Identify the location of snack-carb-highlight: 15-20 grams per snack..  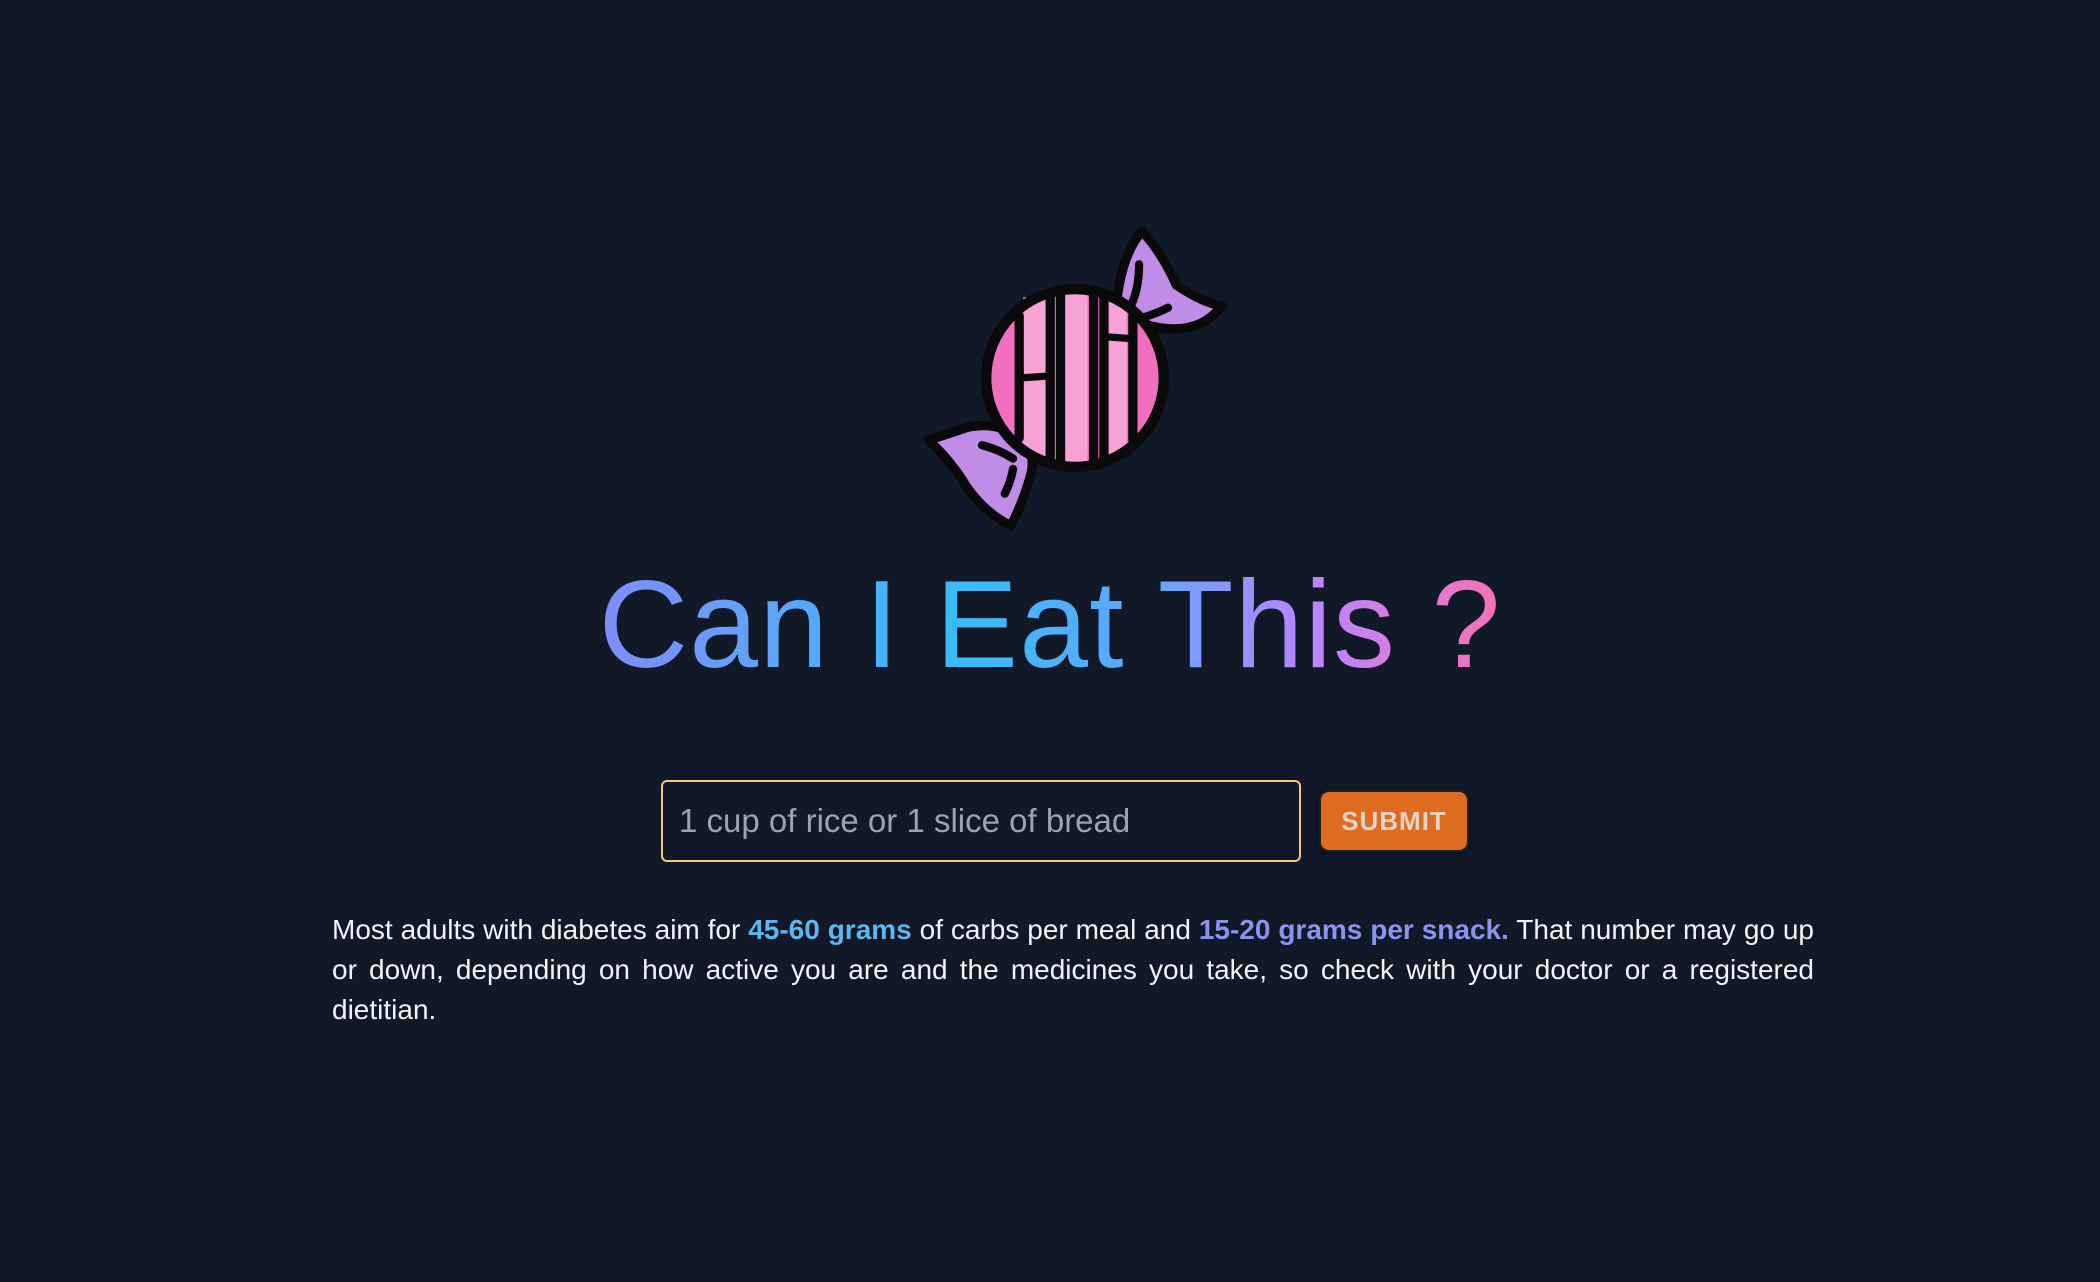
(1353, 929).